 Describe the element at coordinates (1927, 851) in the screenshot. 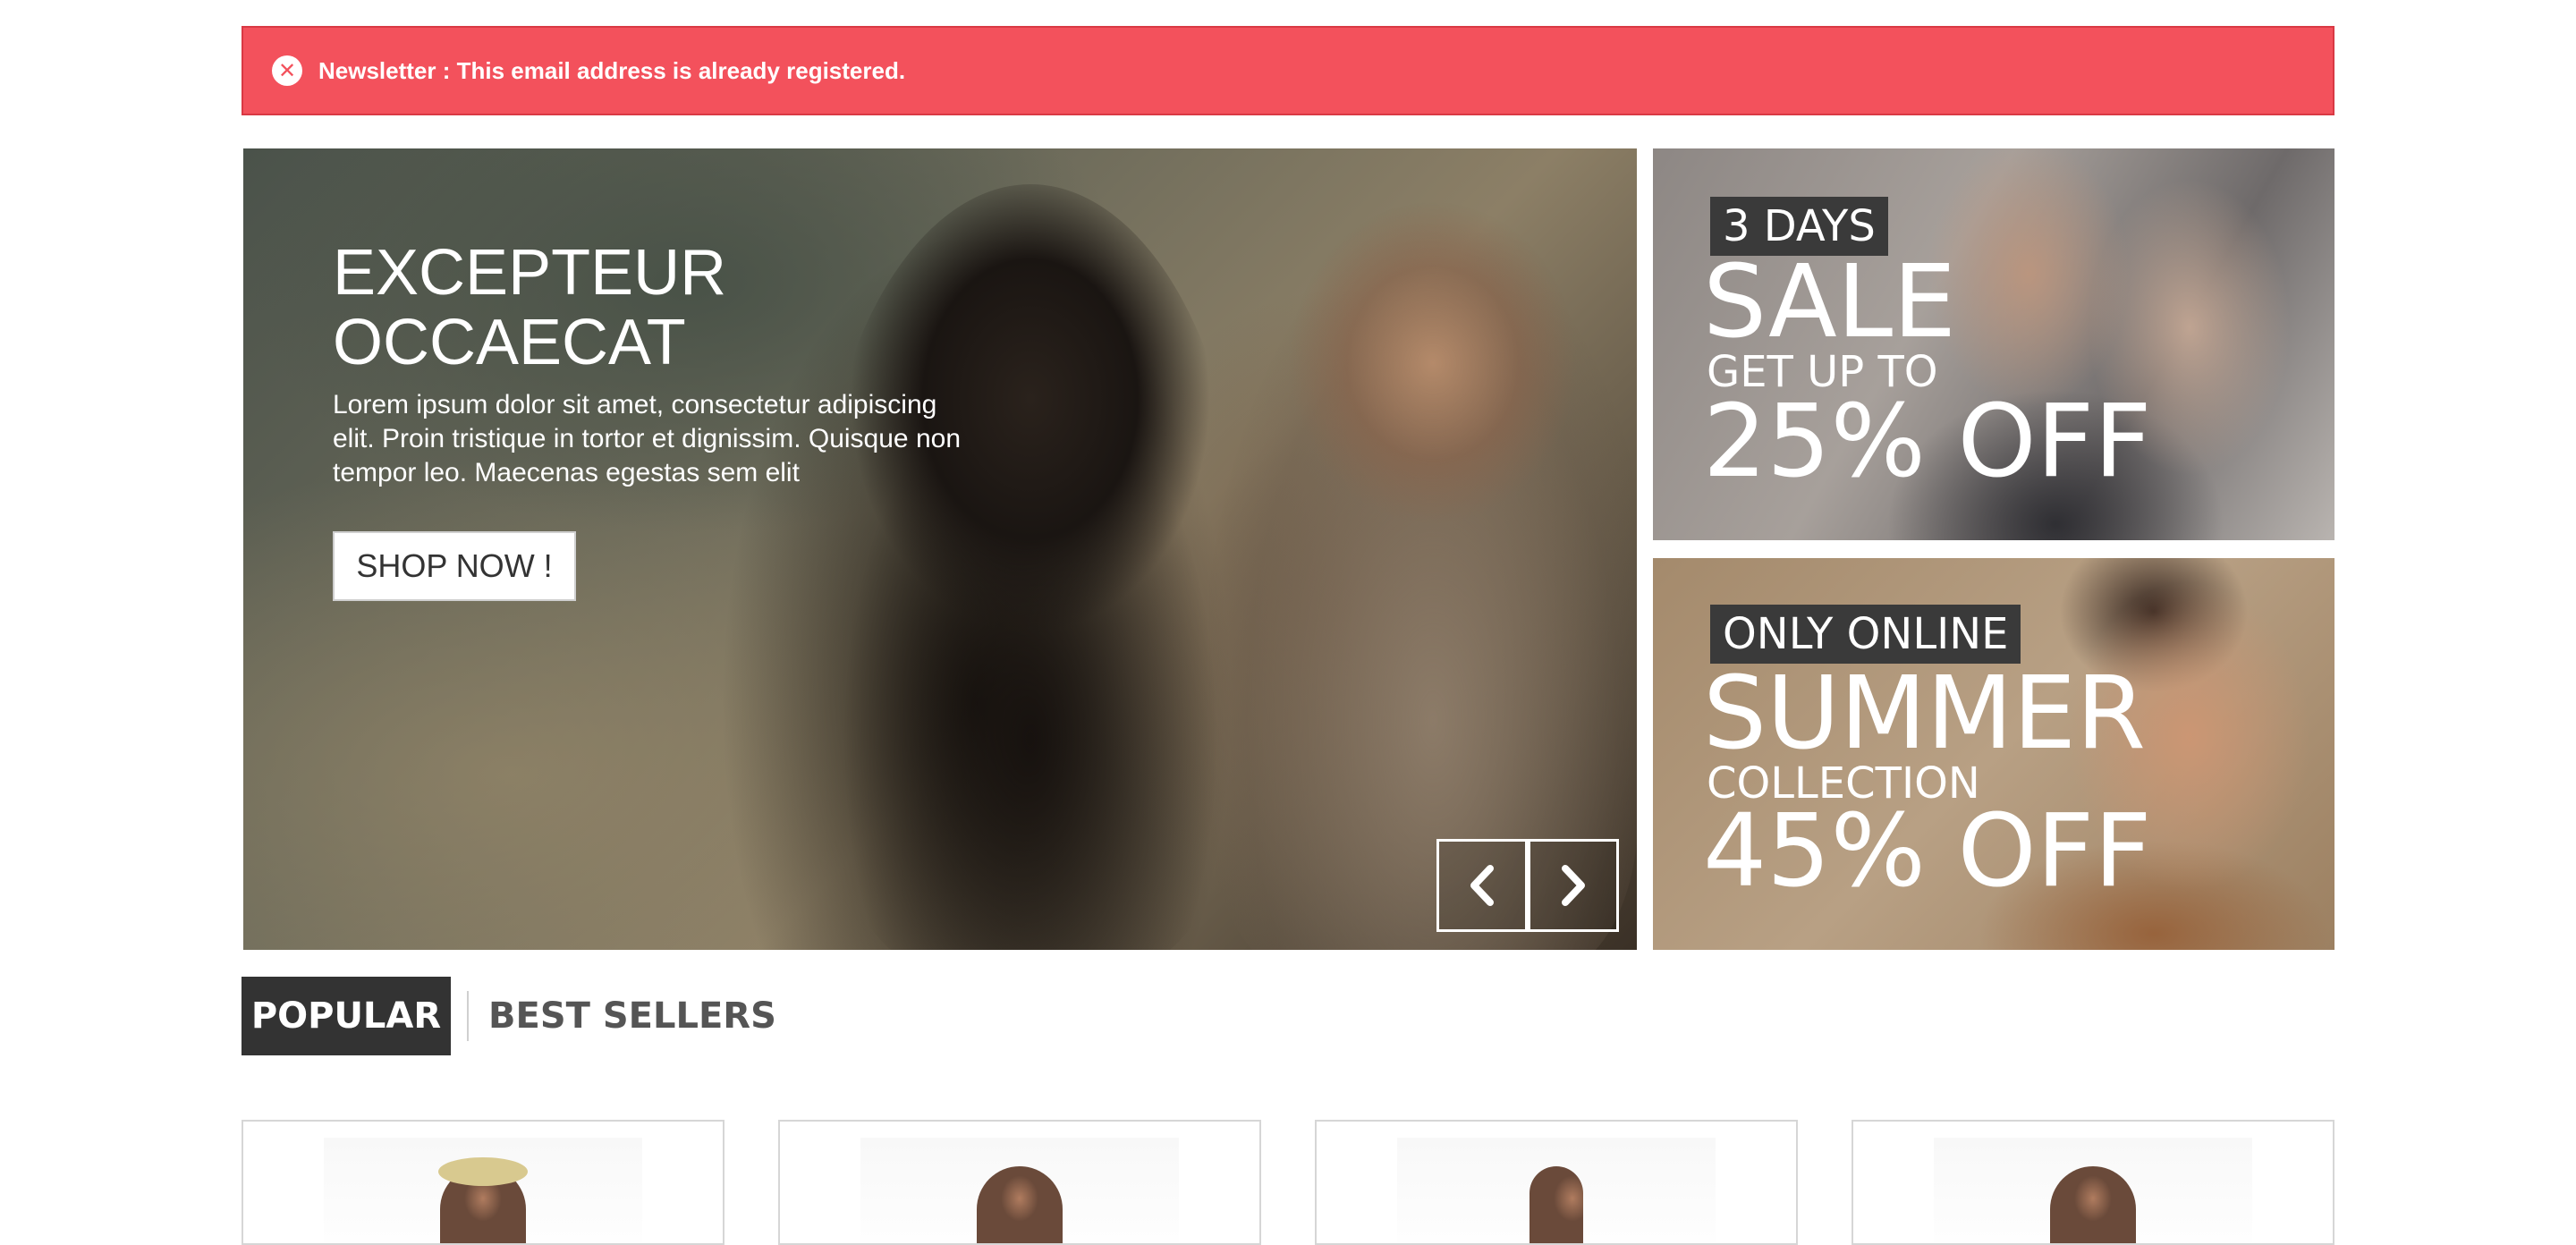

I see `banner-offer: 45% OFF` at that location.